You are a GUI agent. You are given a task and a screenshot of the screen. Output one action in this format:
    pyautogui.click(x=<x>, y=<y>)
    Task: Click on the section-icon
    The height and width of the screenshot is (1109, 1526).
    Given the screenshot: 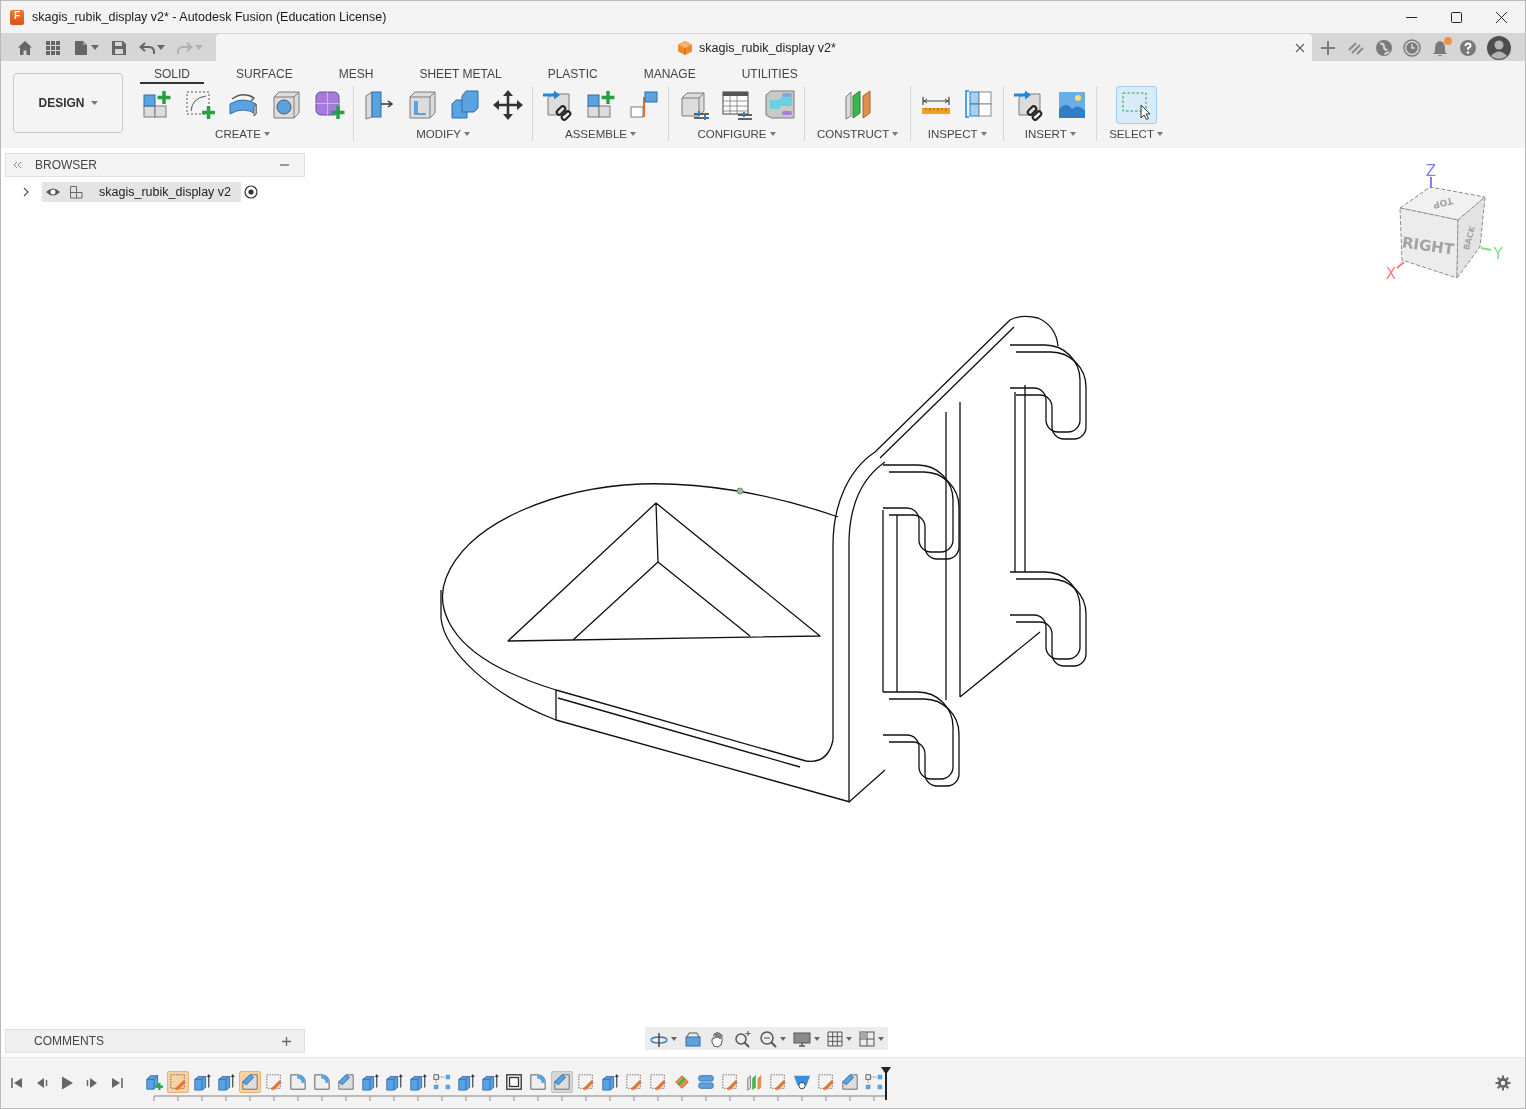 What is the action you would take?
    pyautogui.click(x=978, y=105)
    